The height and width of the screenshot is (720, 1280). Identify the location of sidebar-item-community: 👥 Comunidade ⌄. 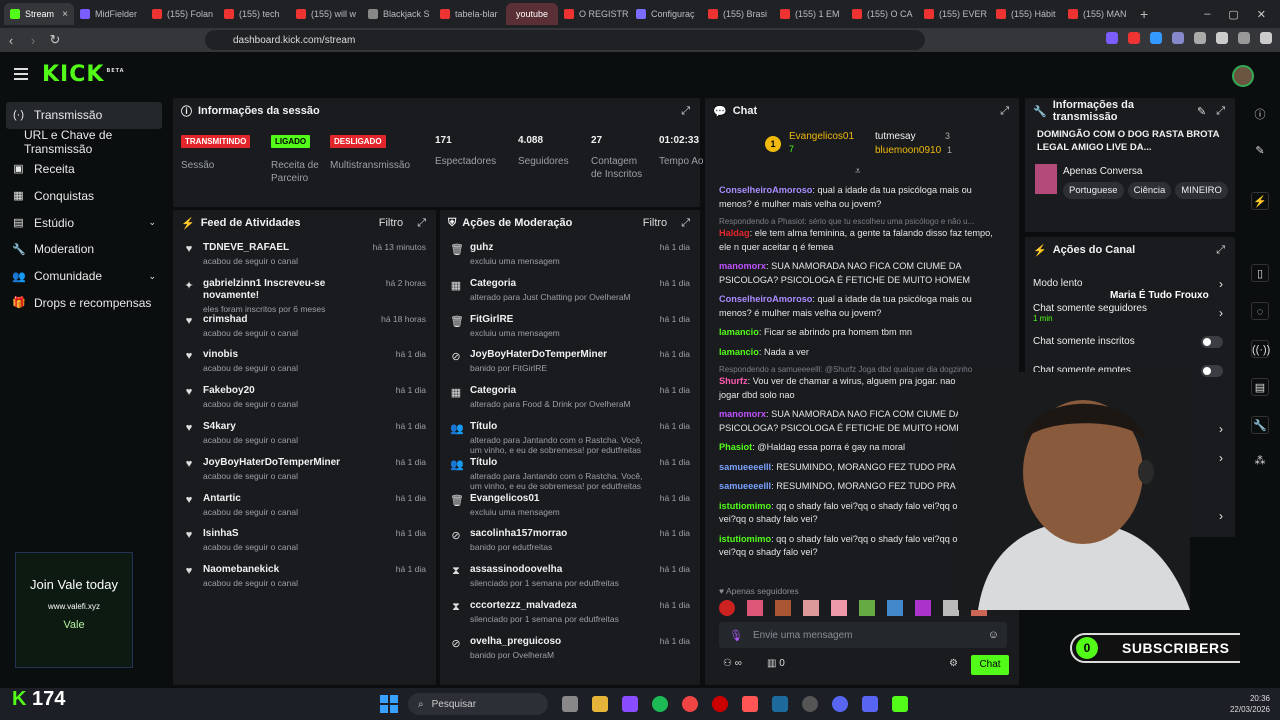
(84, 276).